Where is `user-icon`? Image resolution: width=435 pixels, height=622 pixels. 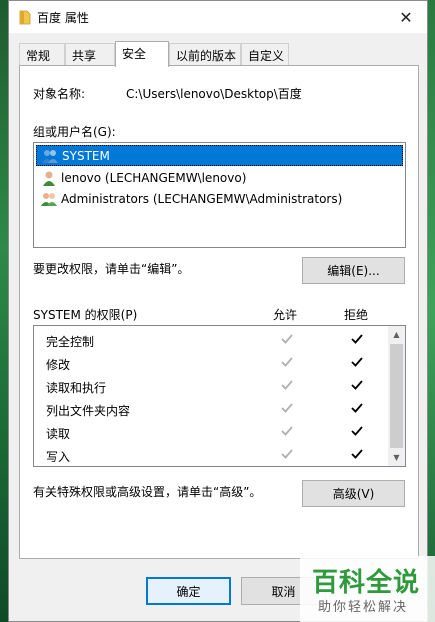
user-icon is located at coordinates (49, 178).